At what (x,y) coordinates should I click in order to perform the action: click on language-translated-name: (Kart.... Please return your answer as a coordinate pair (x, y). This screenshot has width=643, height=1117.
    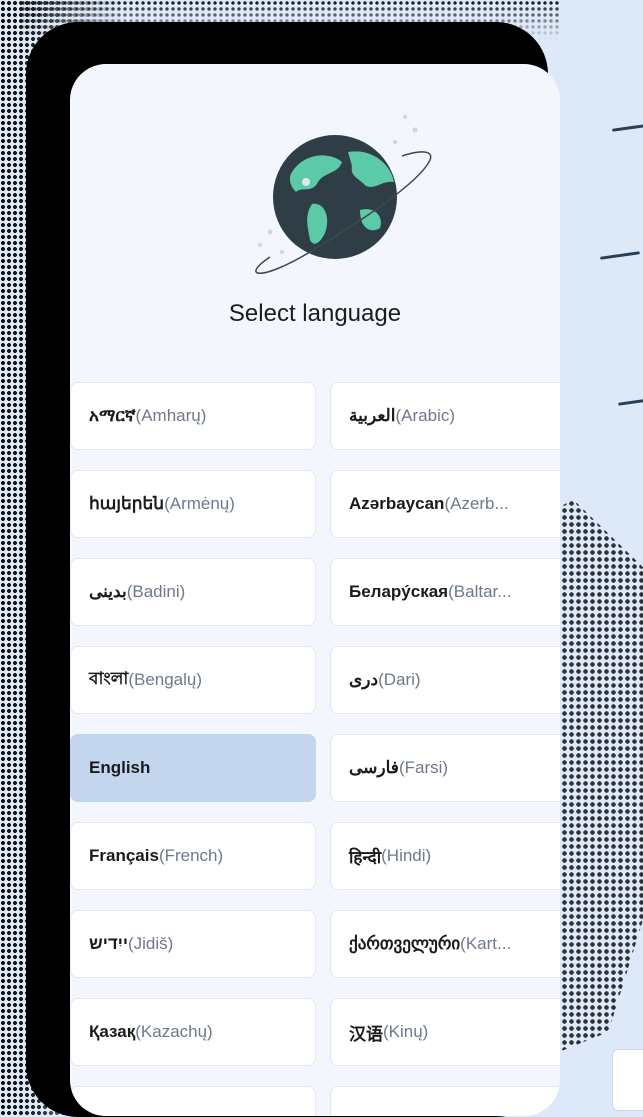
    Looking at the image, I should click on (486, 943).